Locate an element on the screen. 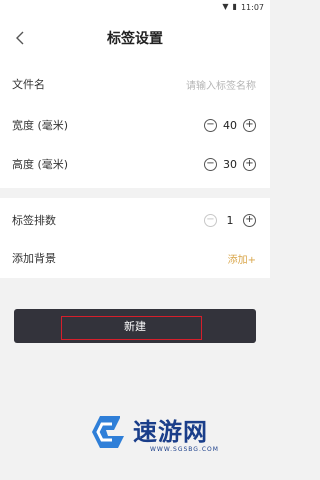  rows-stepper: − 1 + is located at coordinates (230, 220).